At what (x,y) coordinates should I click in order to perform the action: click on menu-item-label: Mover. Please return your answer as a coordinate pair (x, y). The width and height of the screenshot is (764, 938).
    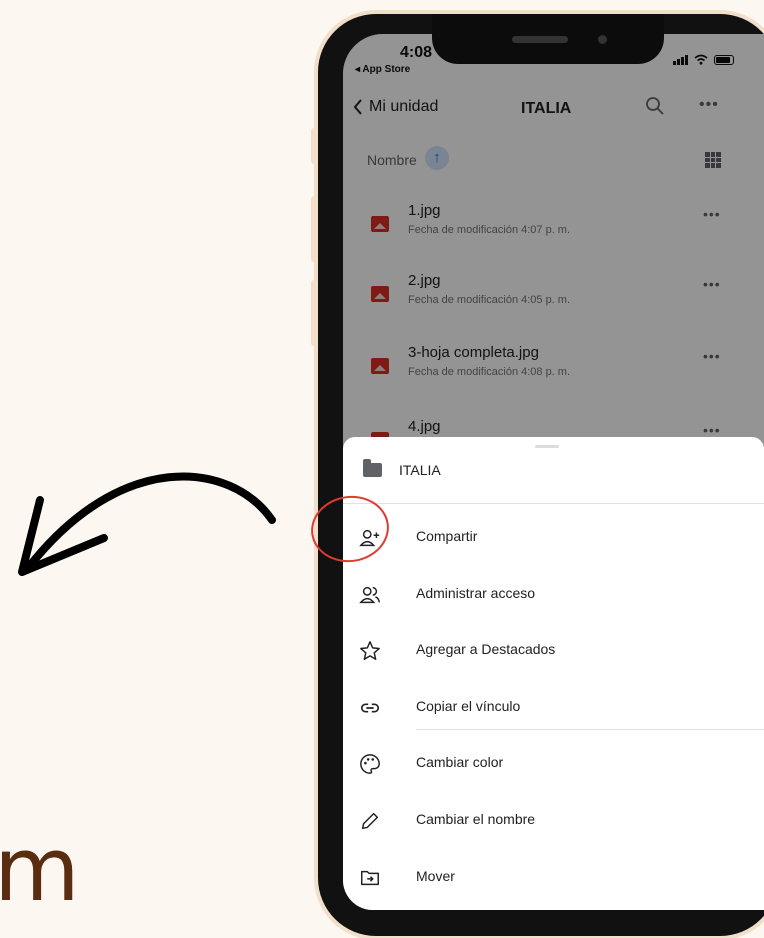
    Looking at the image, I should click on (435, 876).